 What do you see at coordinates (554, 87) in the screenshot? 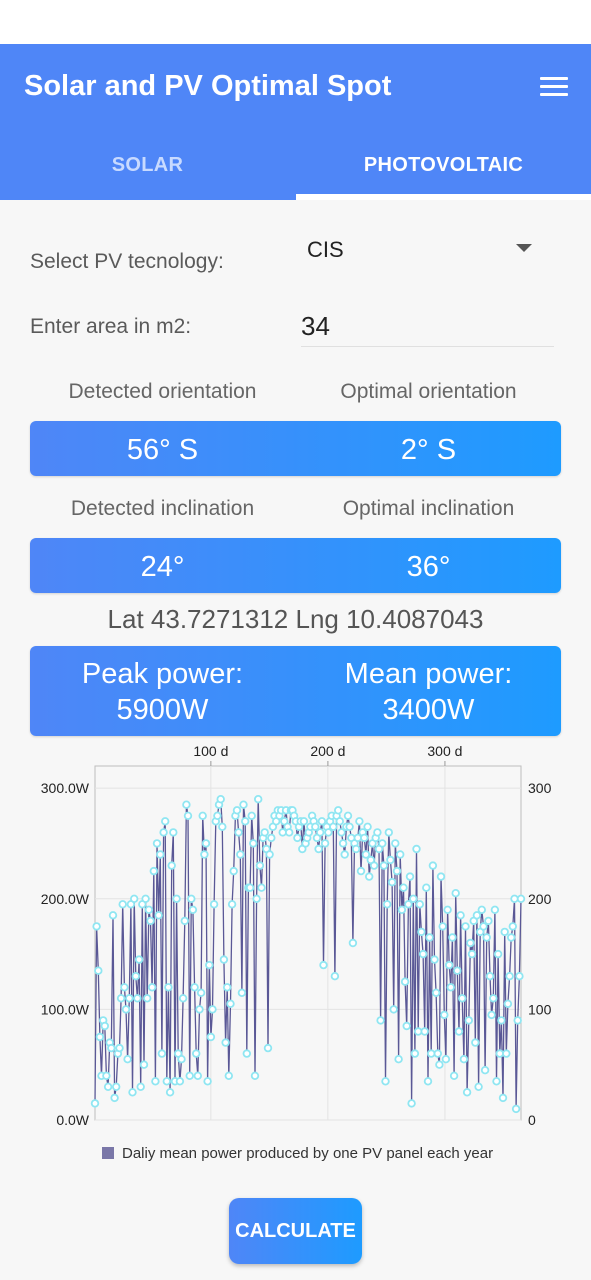
I see `hamburger-menu-icon` at bounding box center [554, 87].